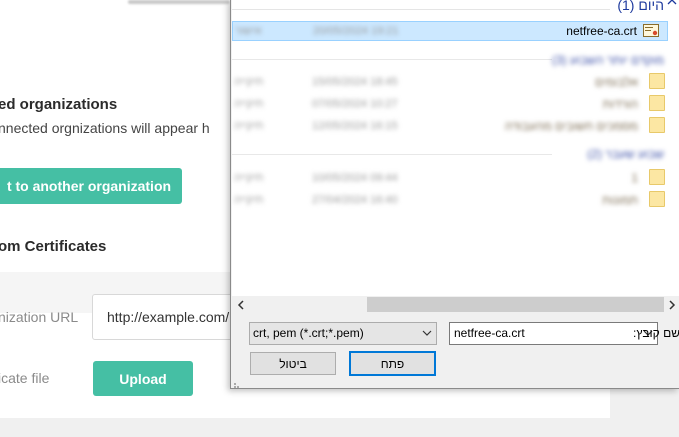 The height and width of the screenshot is (437, 679). What do you see at coordinates (489, 333) in the screenshot?
I see `filename-value: netfree-ca.crt` at bounding box center [489, 333].